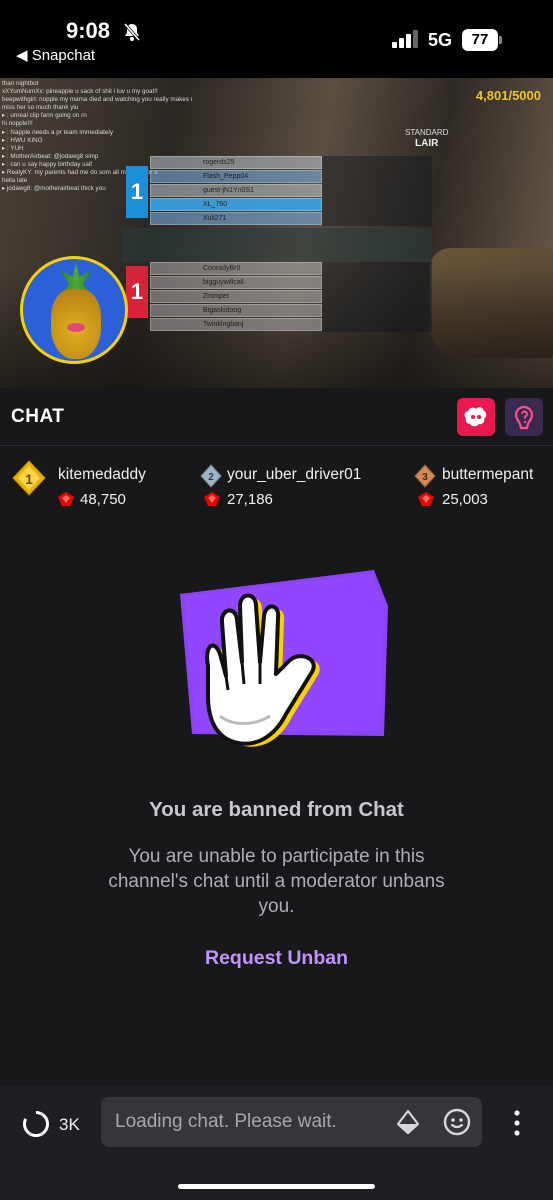 Image resolution: width=553 pixels, height=1200 pixels. Describe the element at coordinates (236, 204) in the screenshot. I see `scoreboard-row: XL_760` at that location.